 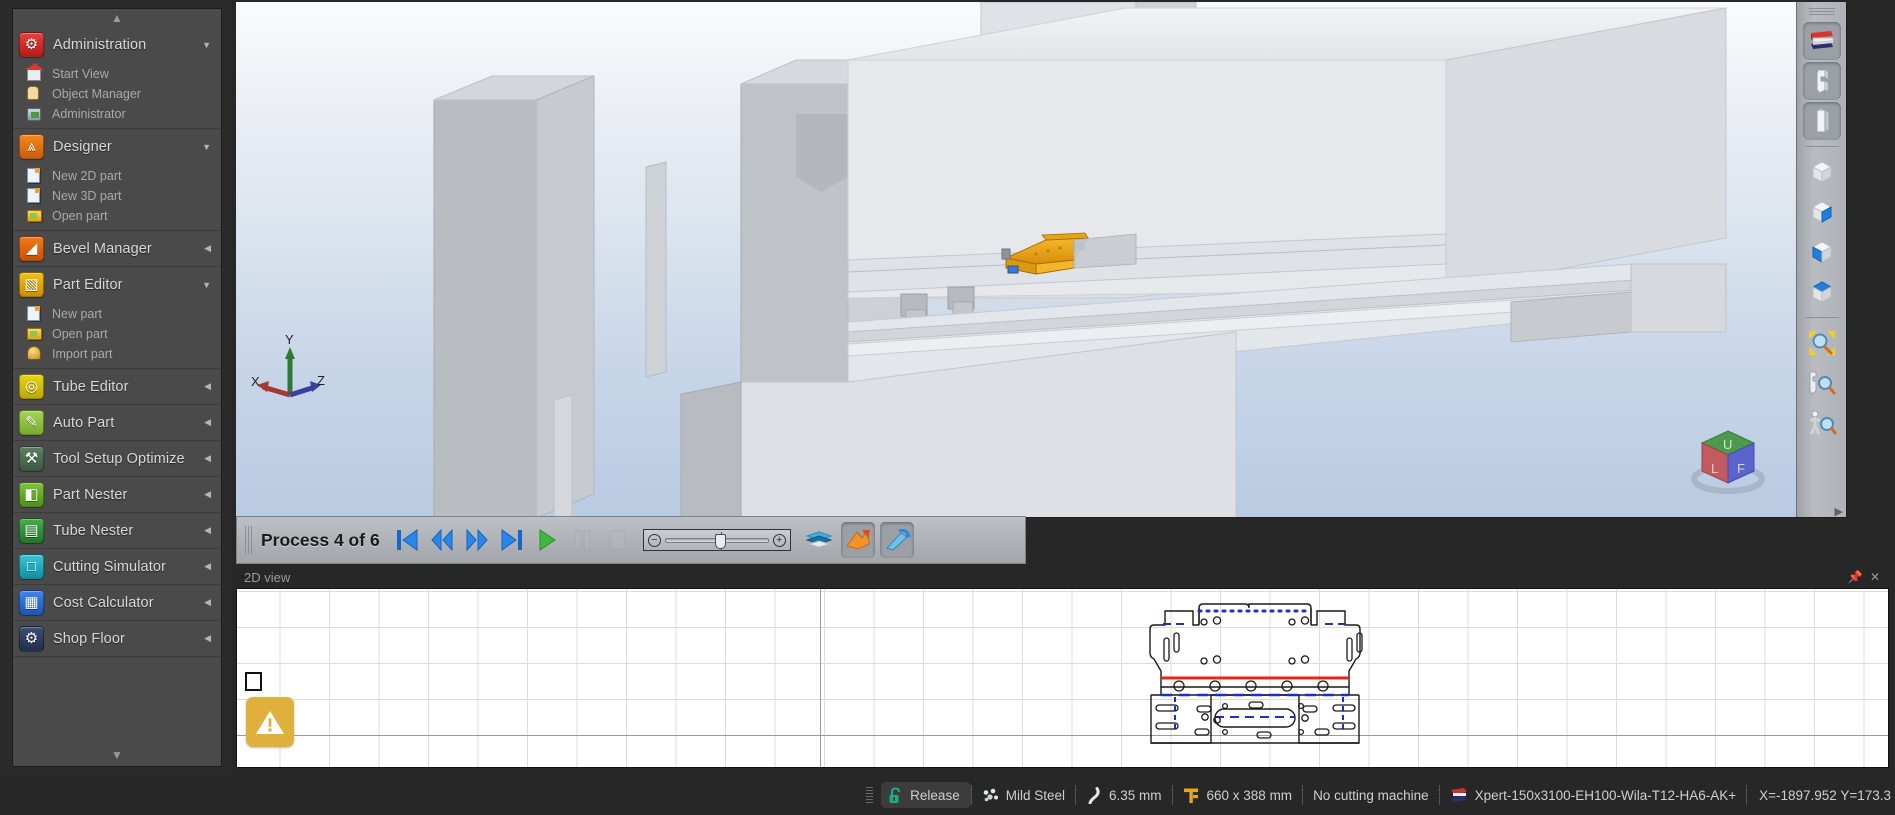 What do you see at coordinates (1593, 795) in the screenshot?
I see `press-status: Xpert-150x3100-EH100-Wila-T12-HA6-AK+` at bounding box center [1593, 795].